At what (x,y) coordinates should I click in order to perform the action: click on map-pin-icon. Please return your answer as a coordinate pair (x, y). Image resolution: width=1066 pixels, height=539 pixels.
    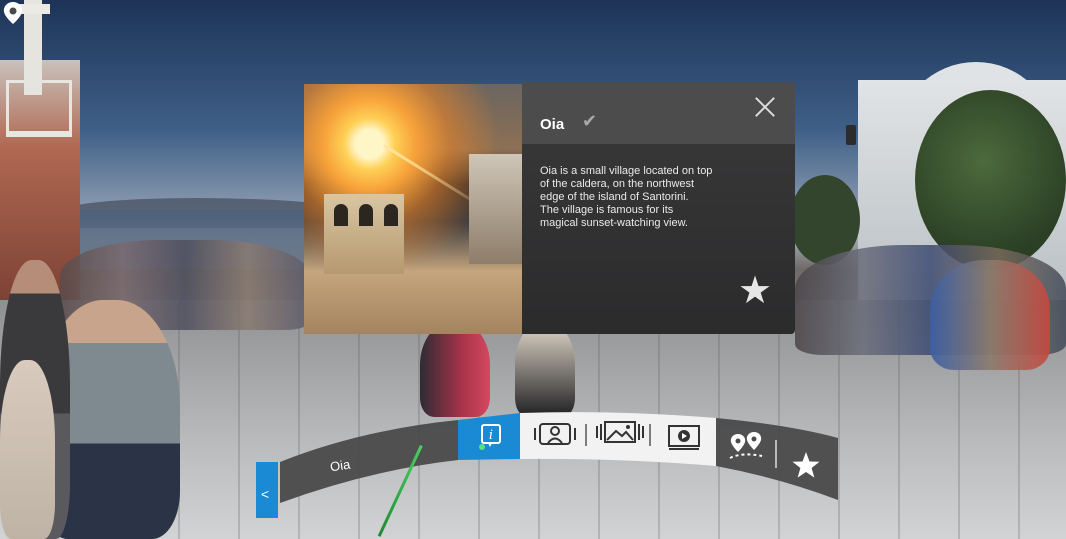
    Looking at the image, I should click on (13, 13).